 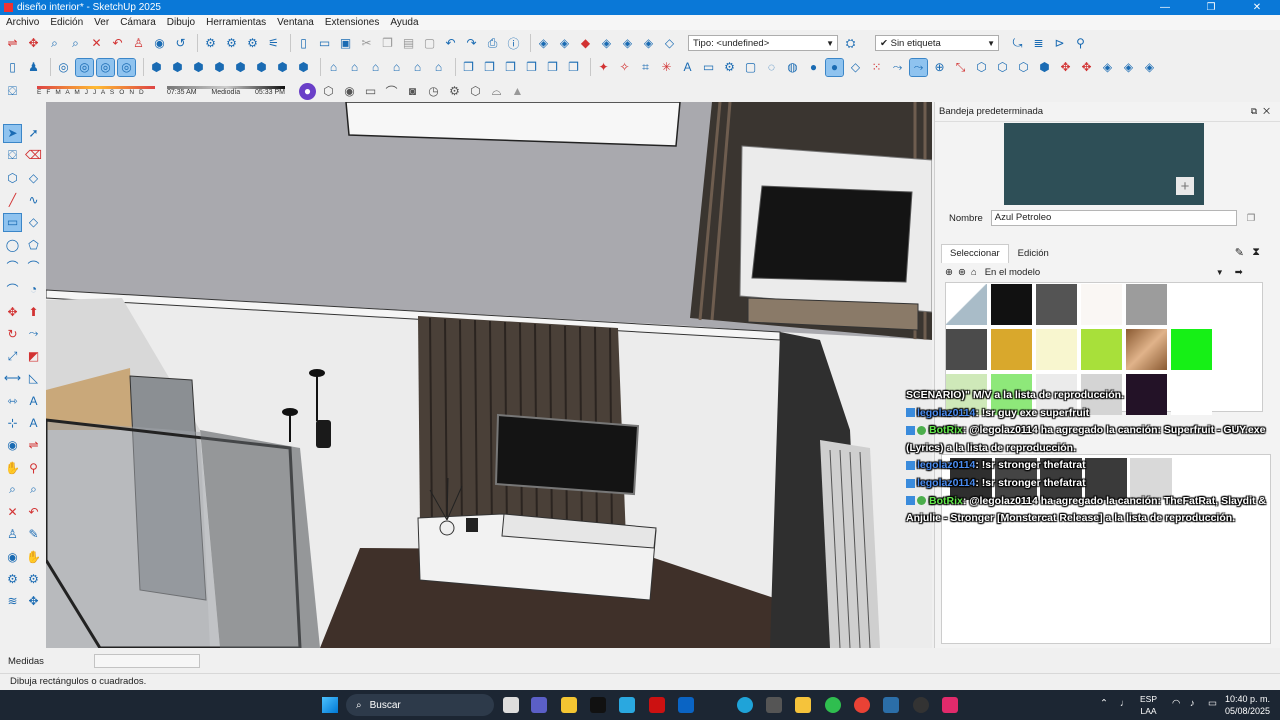 I want to click on settings-icon: ⚙, so click(x=729, y=67).